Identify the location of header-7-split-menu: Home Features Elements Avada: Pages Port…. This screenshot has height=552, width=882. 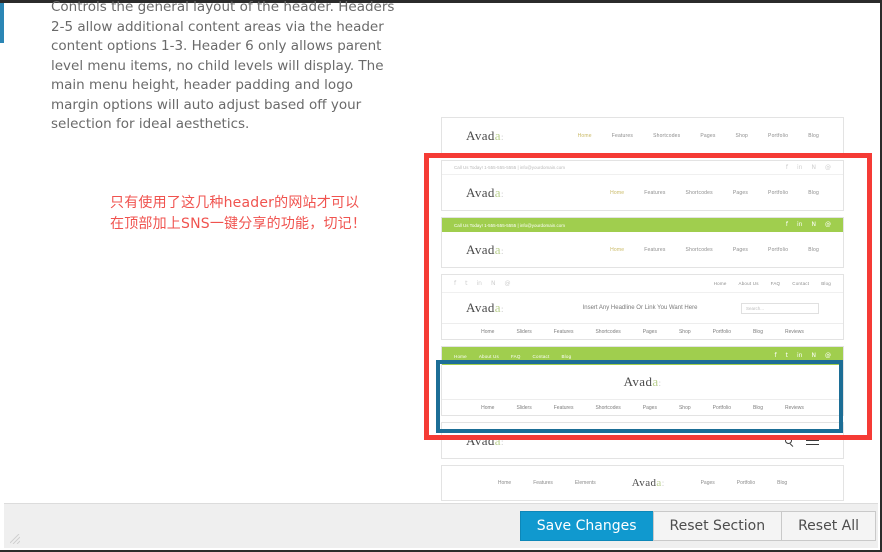
(642, 483).